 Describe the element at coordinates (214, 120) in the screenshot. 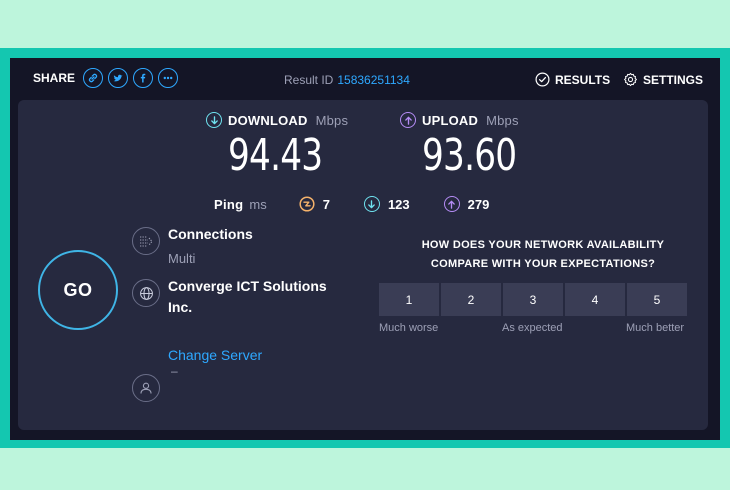

I see `download-arrow-icon` at that location.